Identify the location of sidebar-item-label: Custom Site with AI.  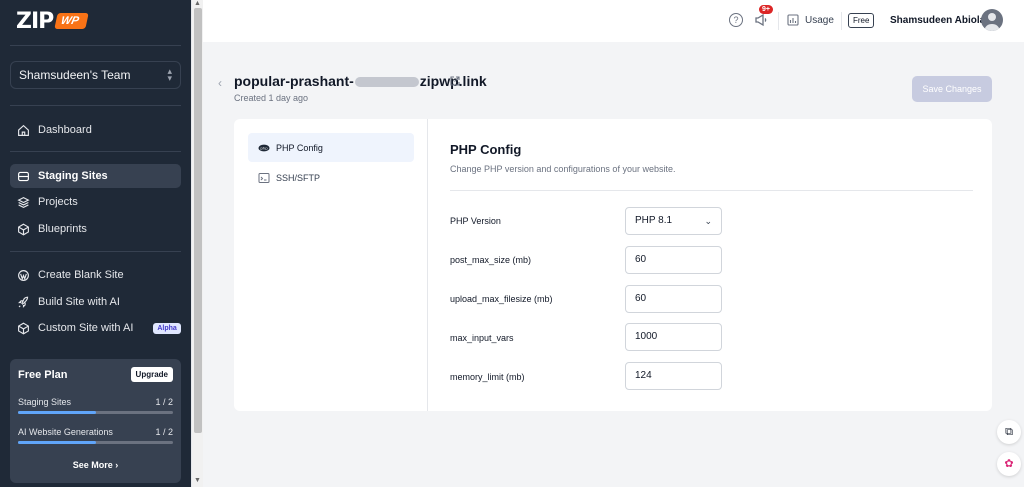
(86, 328).